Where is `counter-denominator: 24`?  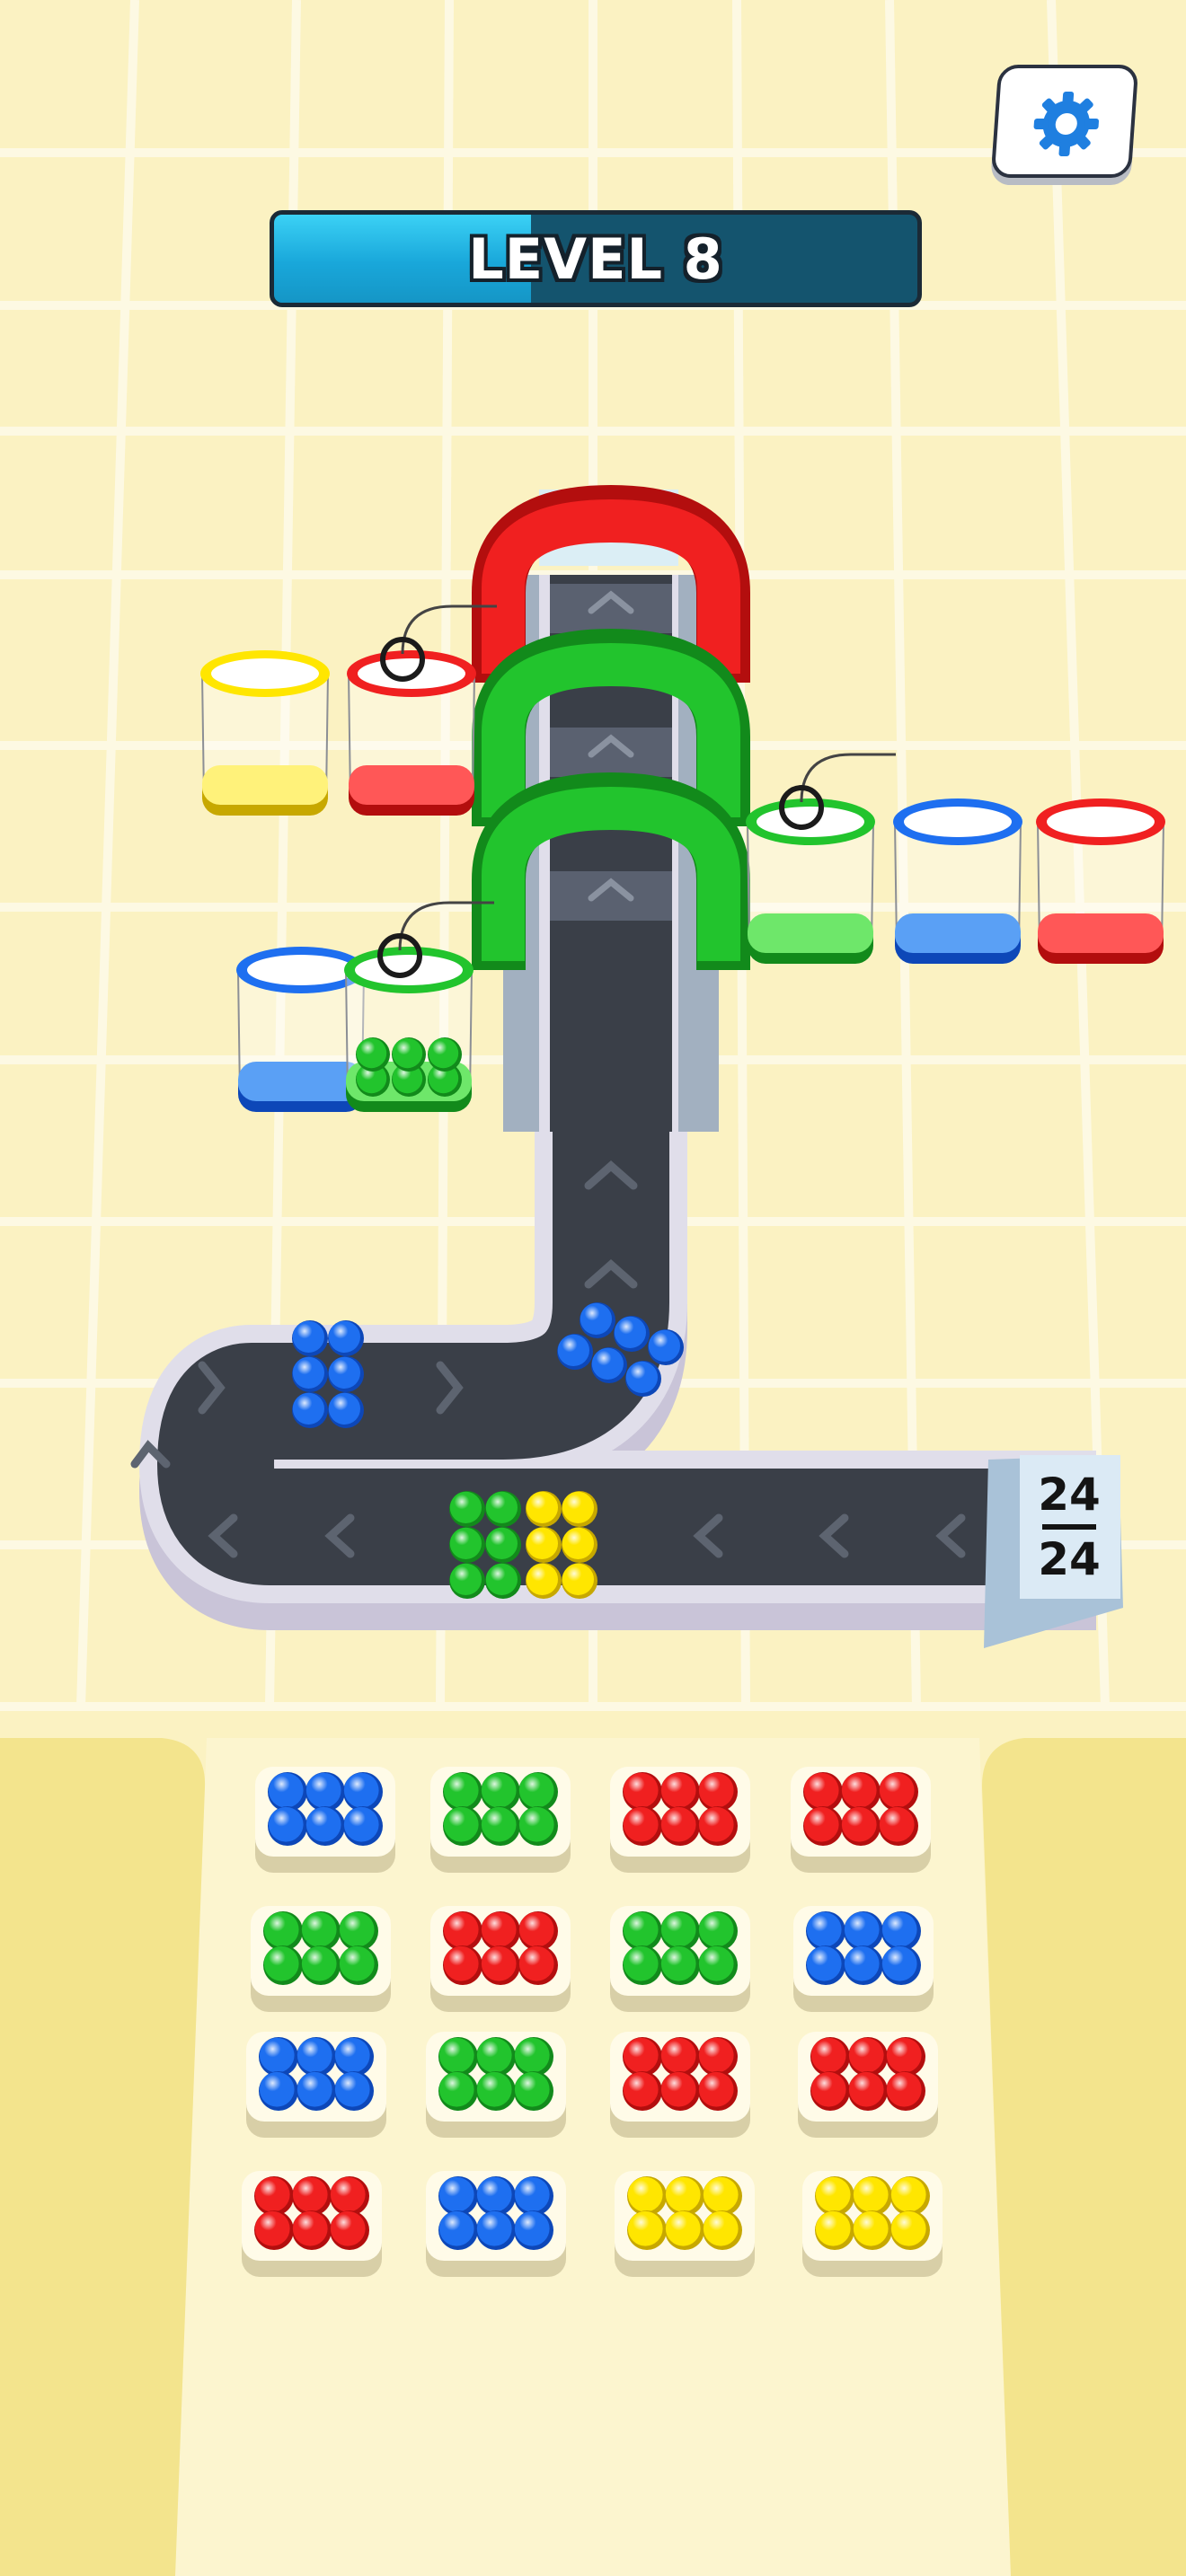
counter-denominator: 24 is located at coordinates (1069, 1559).